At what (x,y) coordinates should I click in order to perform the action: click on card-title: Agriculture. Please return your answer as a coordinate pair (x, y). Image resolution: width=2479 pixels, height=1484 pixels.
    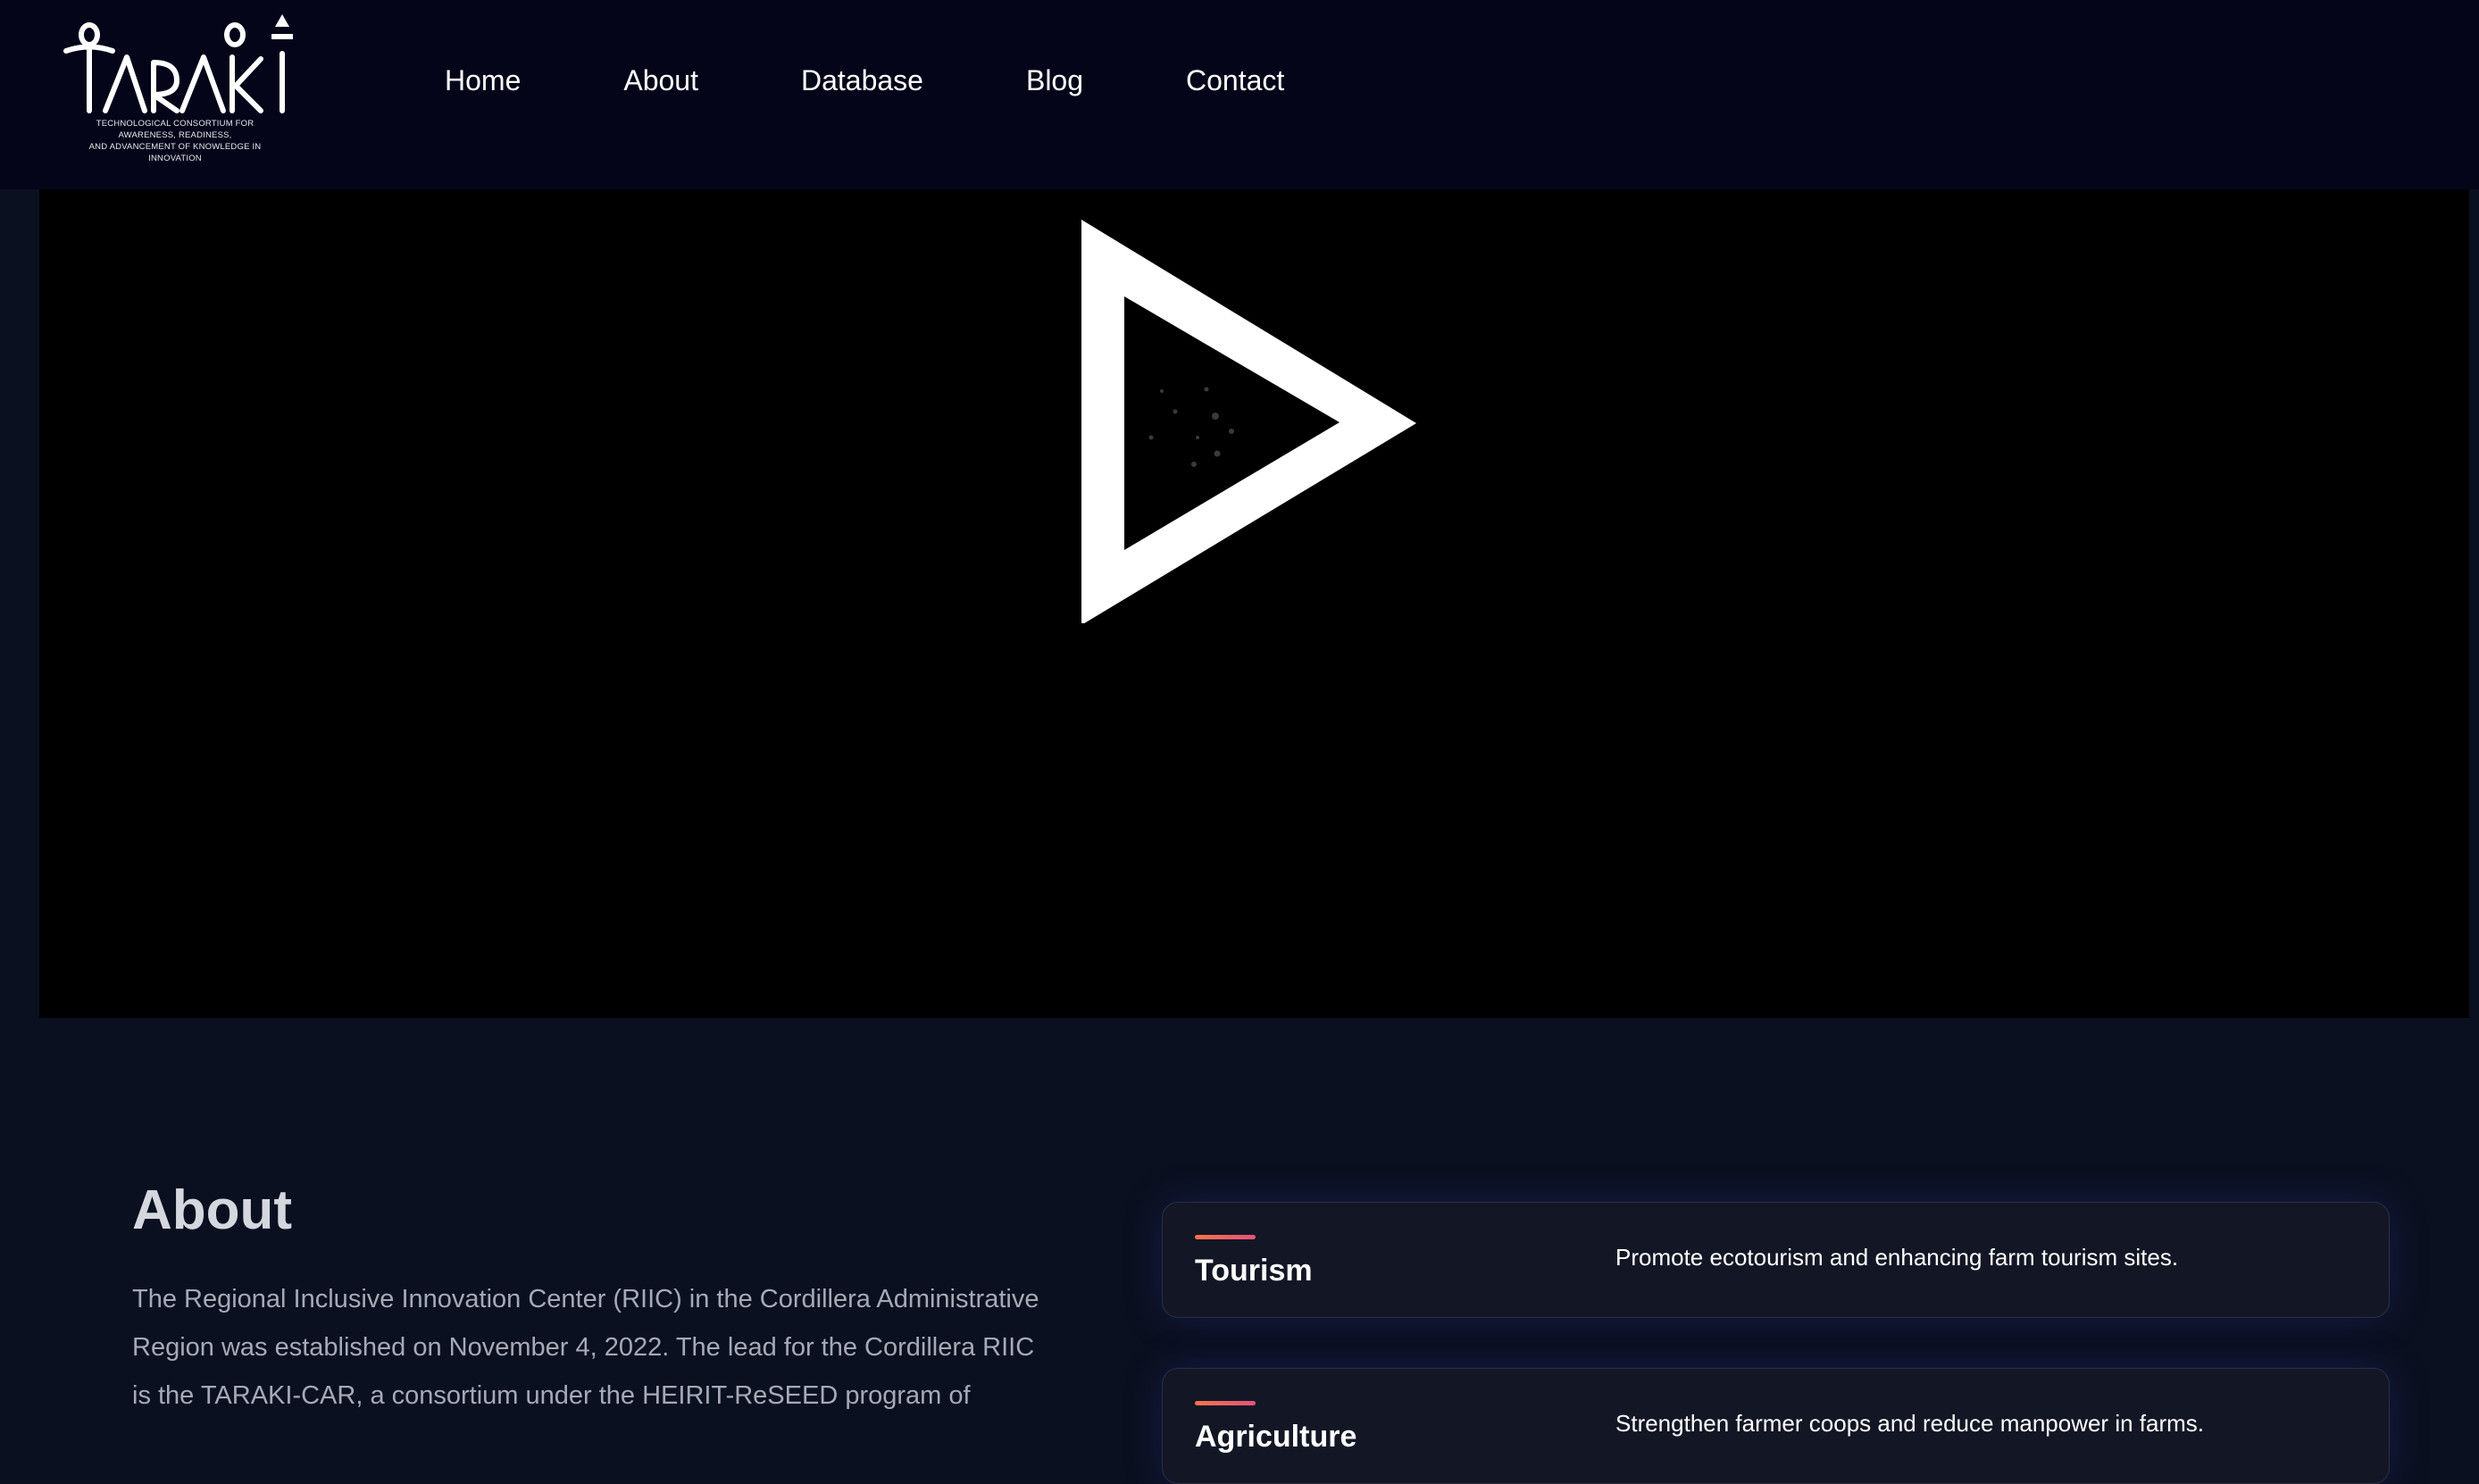
    Looking at the image, I should click on (1276, 1437).